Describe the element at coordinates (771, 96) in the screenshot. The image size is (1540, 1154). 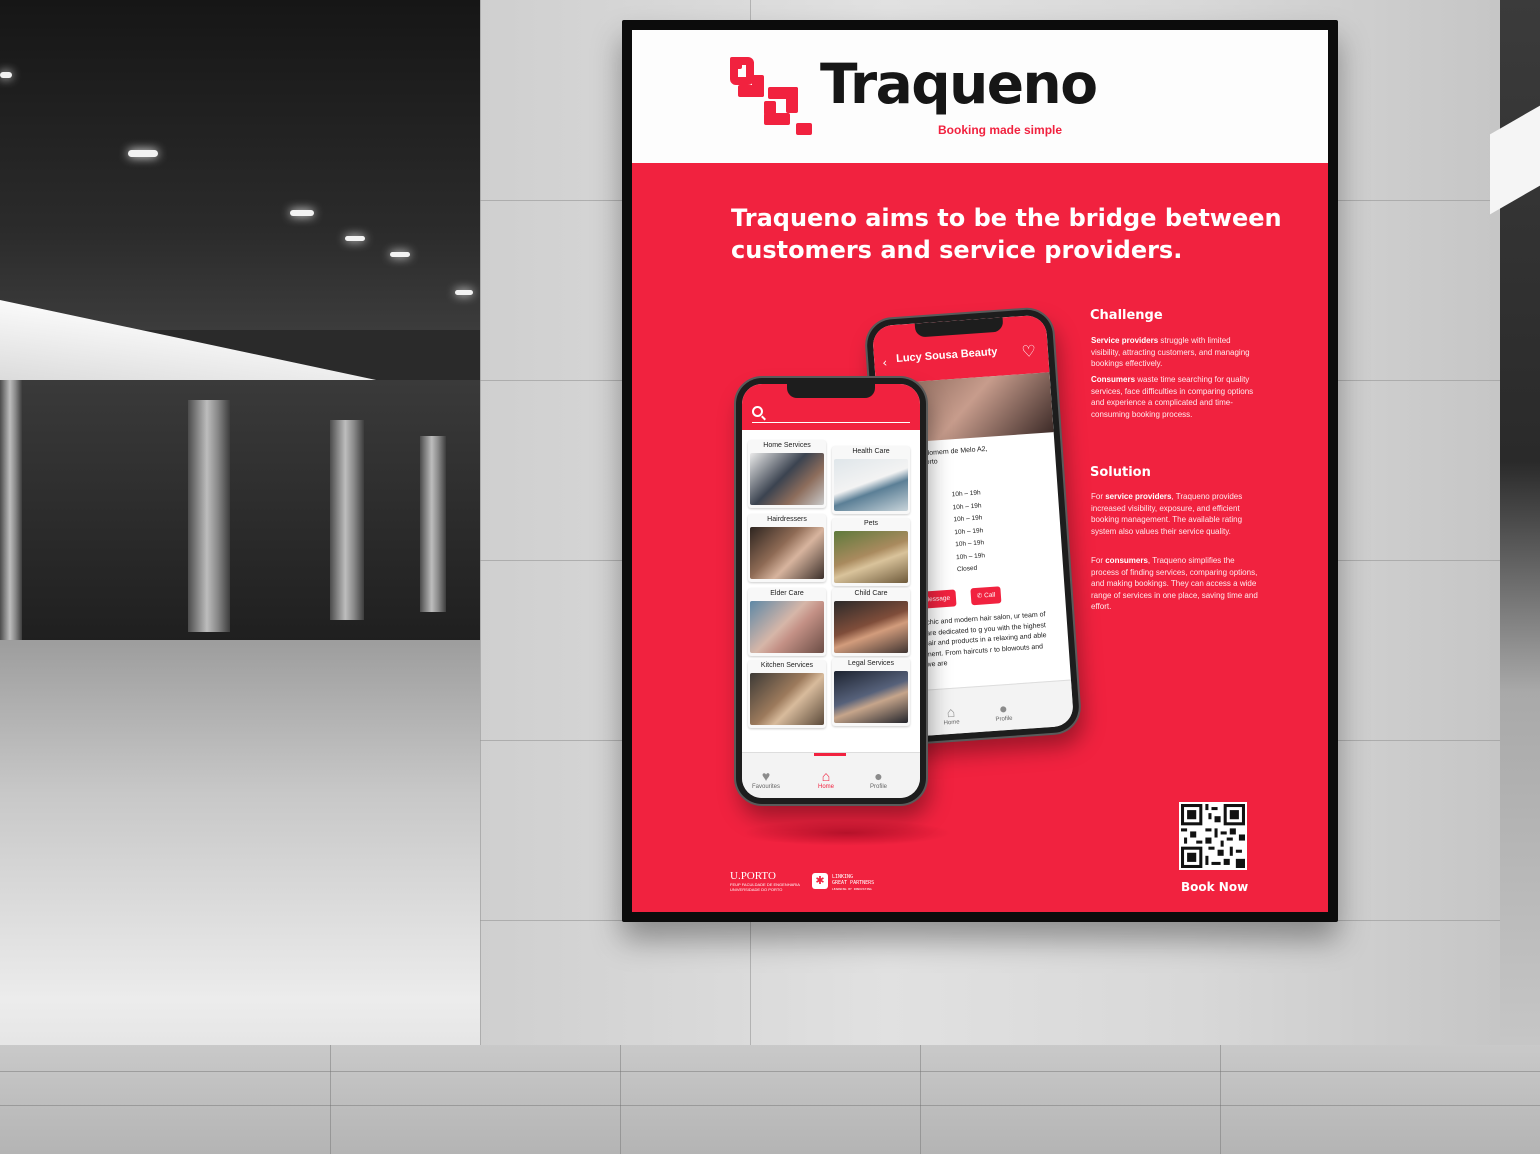
I see `traqueno-logo-icon` at that location.